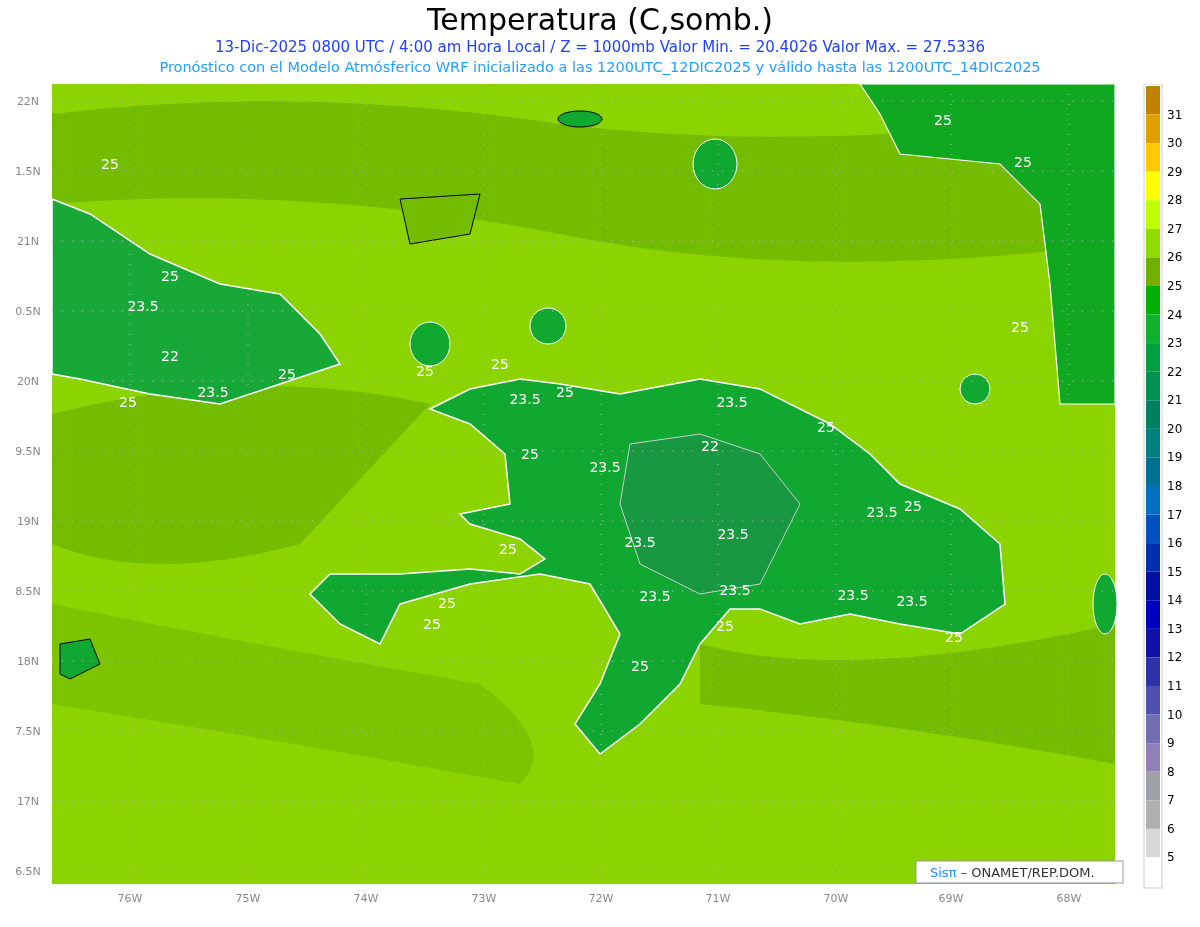 This screenshot has width=1200, height=927. What do you see at coordinates (718, 898) in the screenshot?
I see `longitude-label: 71W` at bounding box center [718, 898].